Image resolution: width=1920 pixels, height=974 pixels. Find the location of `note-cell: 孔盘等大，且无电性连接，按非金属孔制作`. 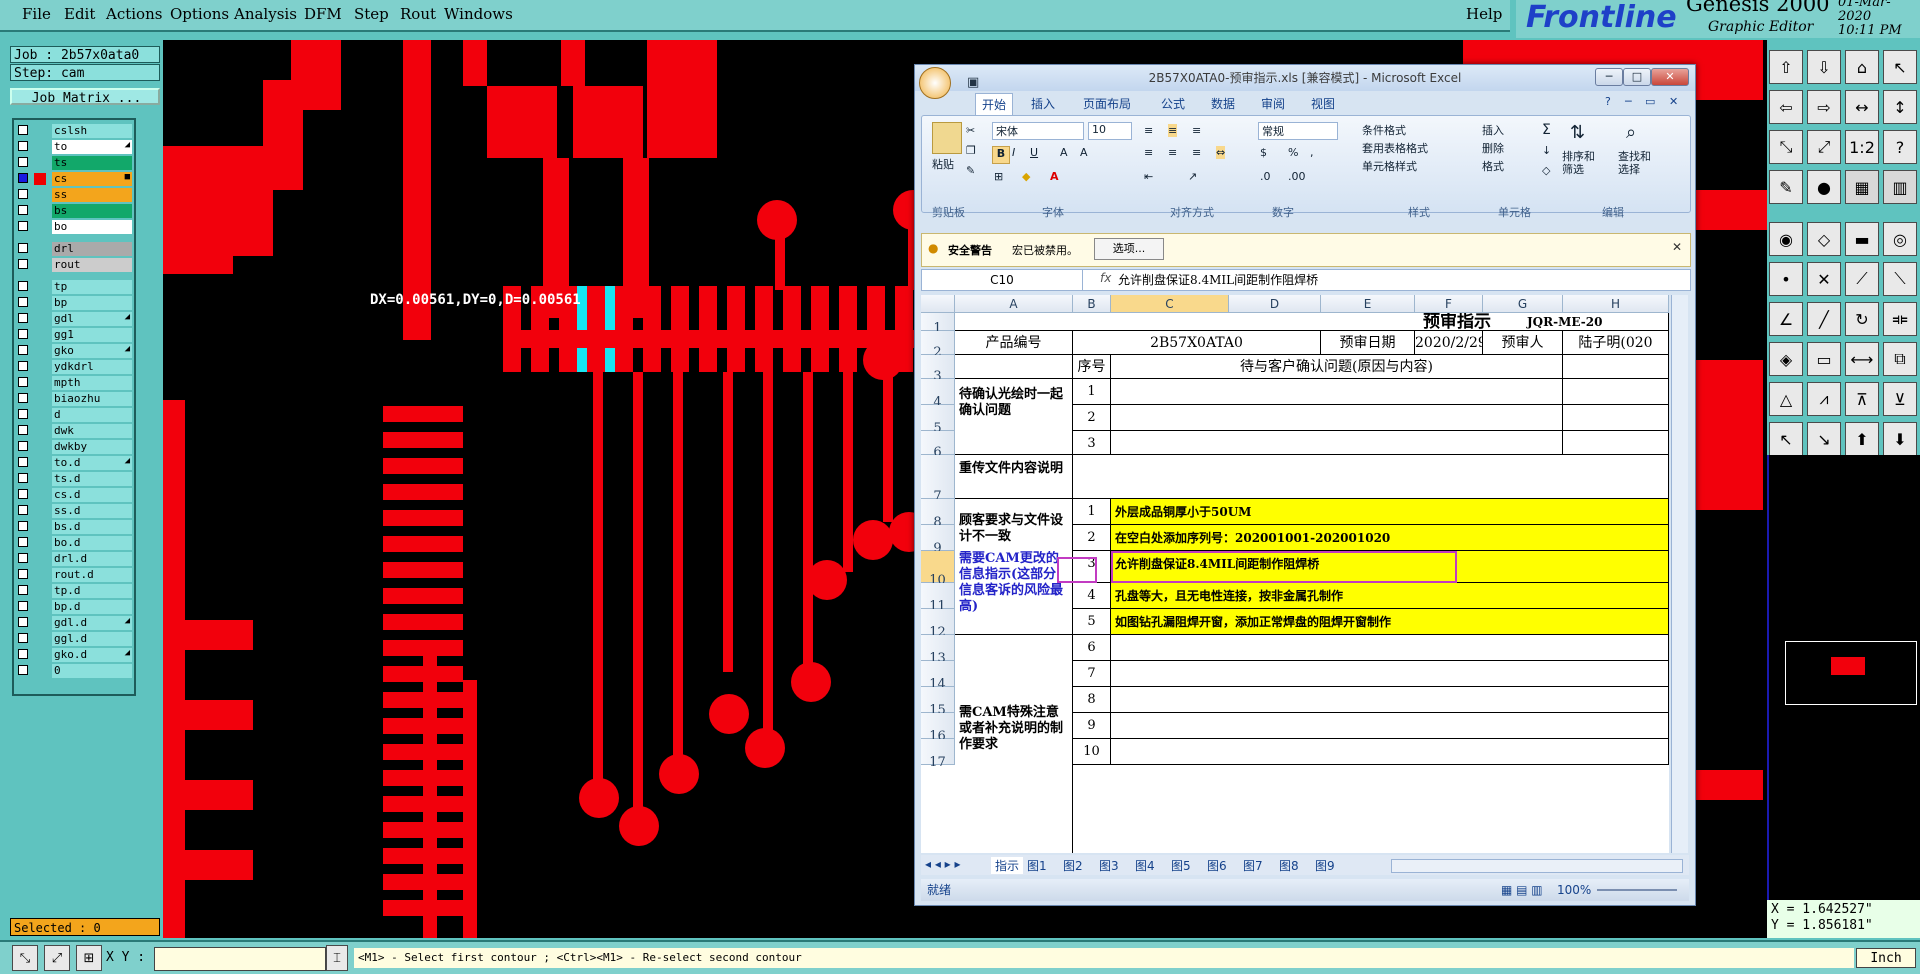

note-cell: 孔盘等大，且无电性连接，按非金属孔制作 is located at coordinates (1390, 596).